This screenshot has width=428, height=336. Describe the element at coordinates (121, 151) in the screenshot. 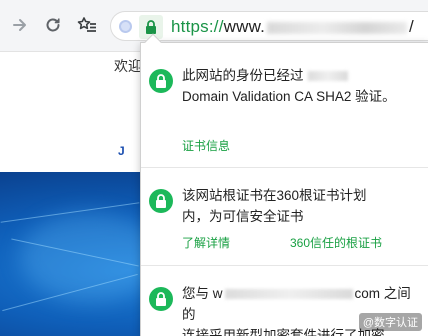

I see `logo-fragment: J` at that location.